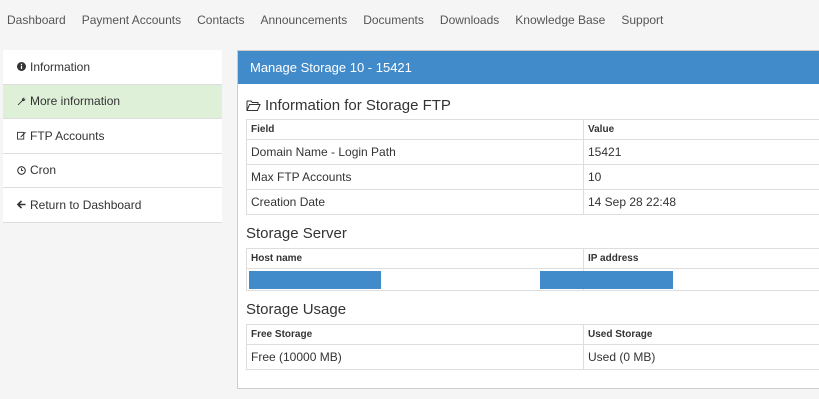 The width and height of the screenshot is (819, 399). Describe the element at coordinates (296, 233) in the screenshot. I see `server-section-title: Storage Server` at that location.